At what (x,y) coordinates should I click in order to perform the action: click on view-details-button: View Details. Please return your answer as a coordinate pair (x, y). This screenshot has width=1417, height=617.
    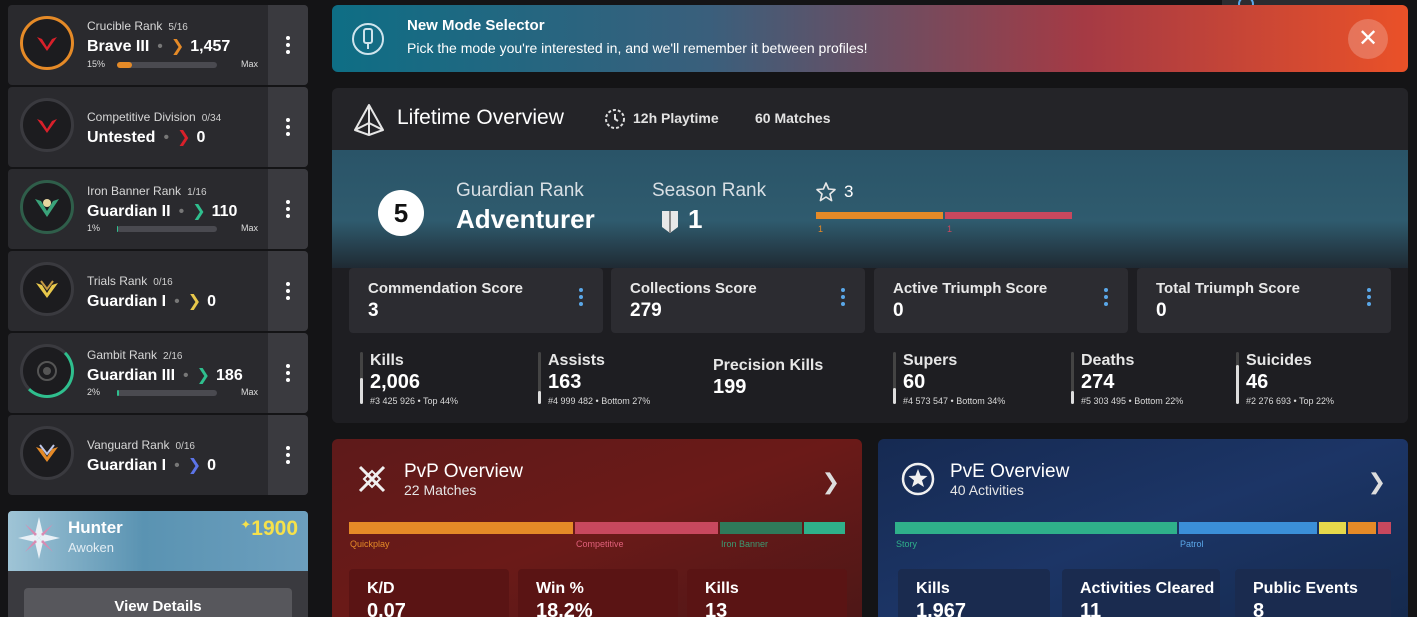
    Looking at the image, I should click on (158, 602).